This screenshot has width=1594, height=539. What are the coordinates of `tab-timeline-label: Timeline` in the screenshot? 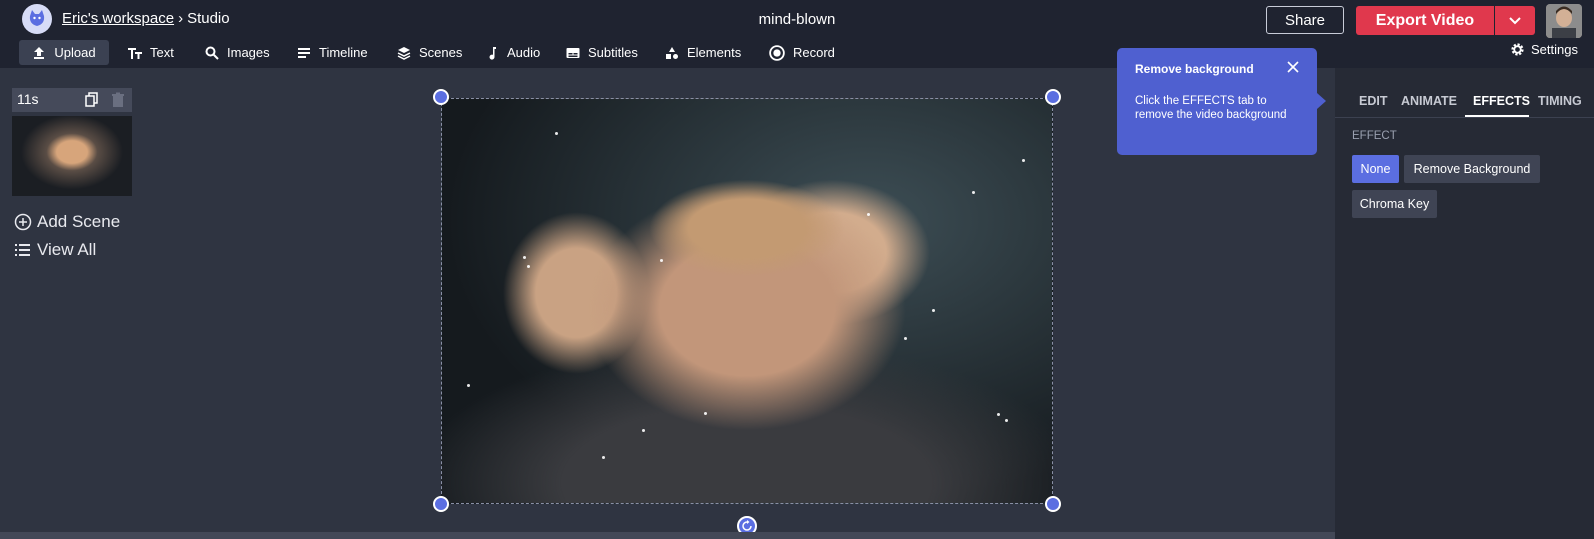 It's located at (343, 52).